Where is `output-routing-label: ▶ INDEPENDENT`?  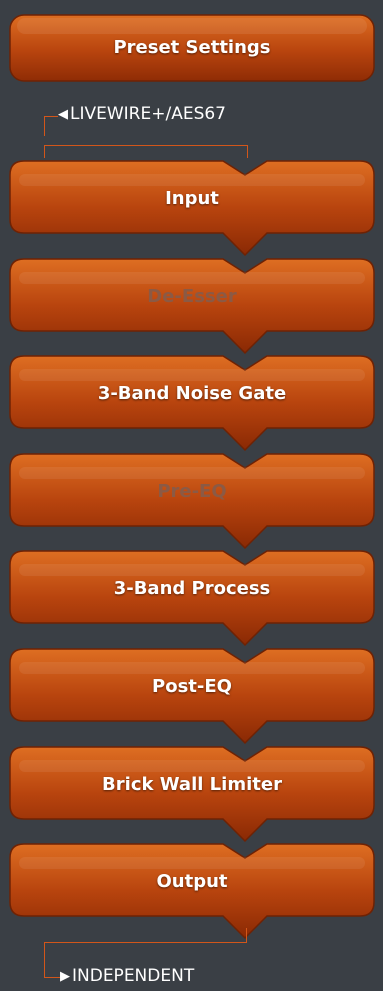 output-routing-label: ▶ INDEPENDENT is located at coordinates (127, 976).